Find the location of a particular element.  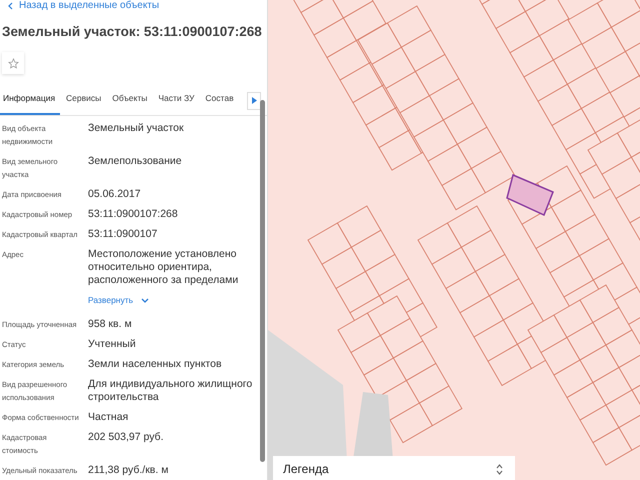

property-value: 05.06.2017 is located at coordinates (114, 194).